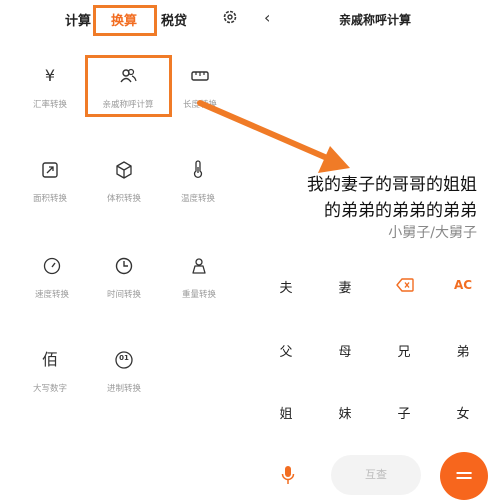  Describe the element at coordinates (123, 389) in the screenshot. I see `item-label: 进制转换` at that location.